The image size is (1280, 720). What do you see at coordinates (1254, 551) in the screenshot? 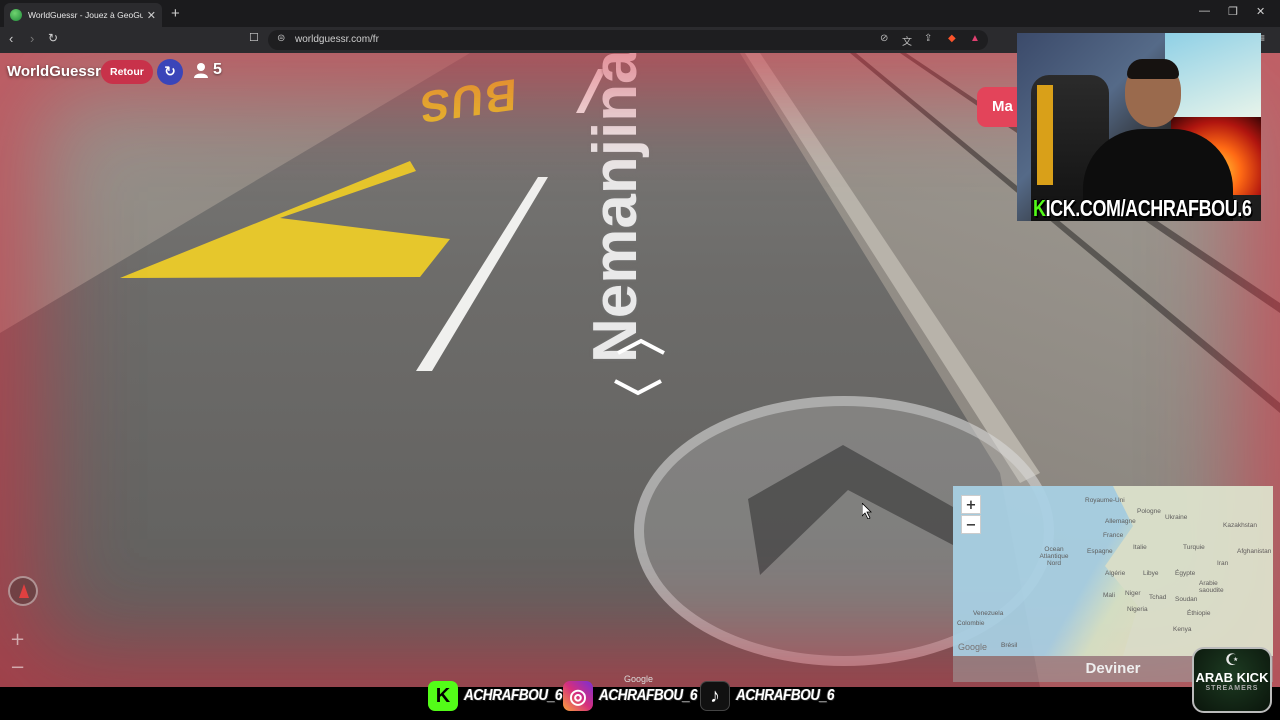
I see `map-label: Afghanistan` at bounding box center [1254, 551].